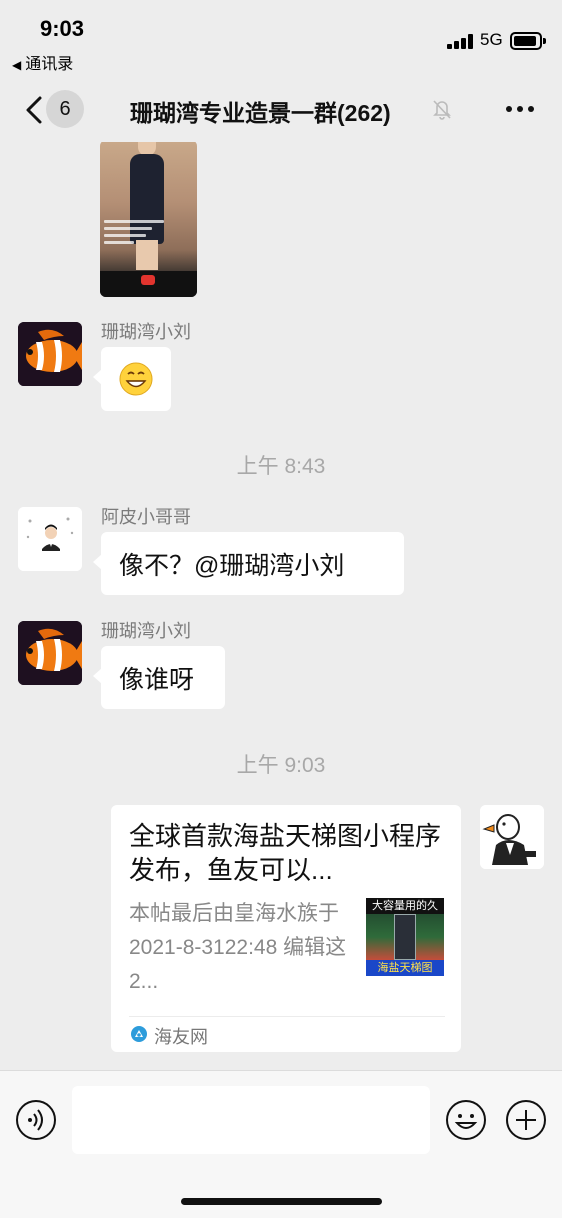  Describe the element at coordinates (17, 65) in the screenshot. I see `back-triangle-icon: ◀` at that location.